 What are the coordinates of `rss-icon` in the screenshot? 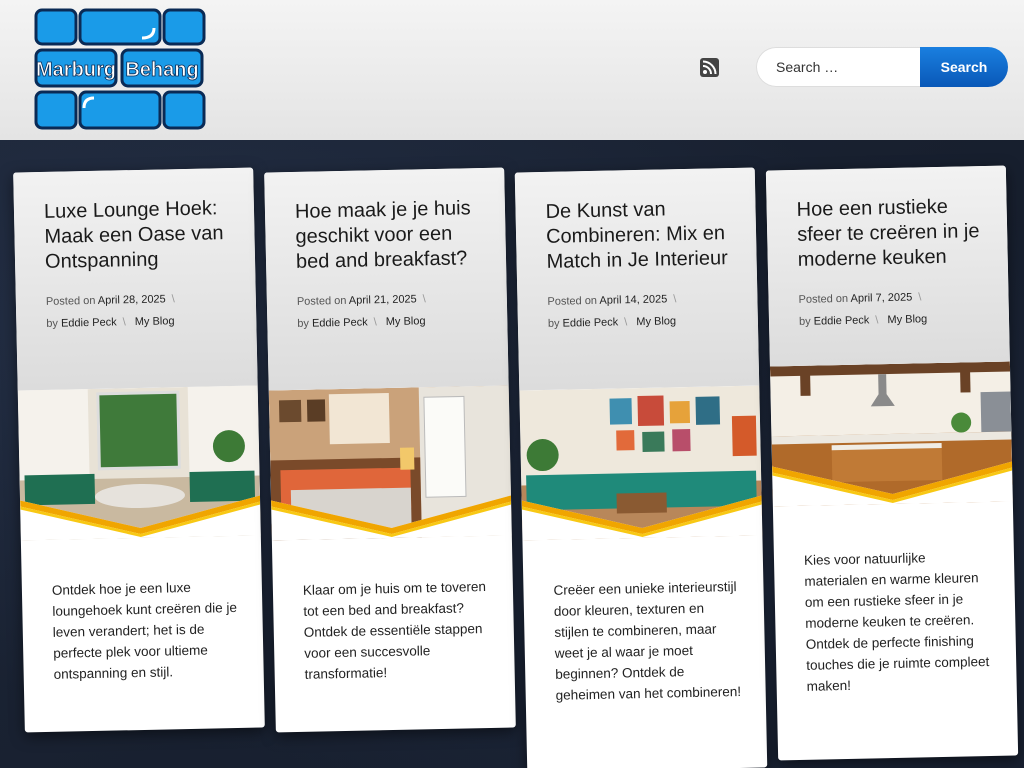 It's located at (709, 67).